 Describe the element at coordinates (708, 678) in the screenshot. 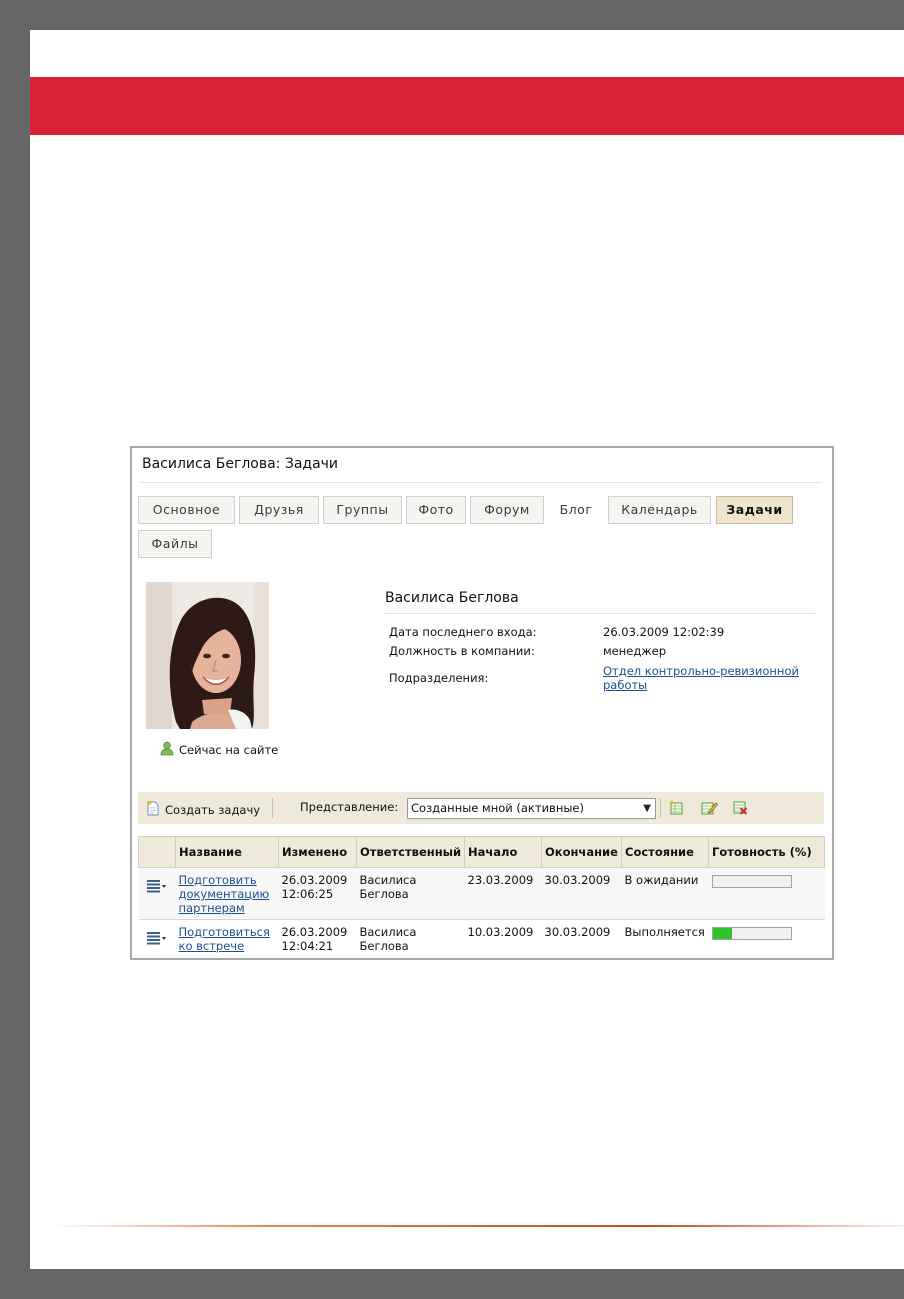

I see `department-link: Отдел контрольно-ревизионной работы` at that location.